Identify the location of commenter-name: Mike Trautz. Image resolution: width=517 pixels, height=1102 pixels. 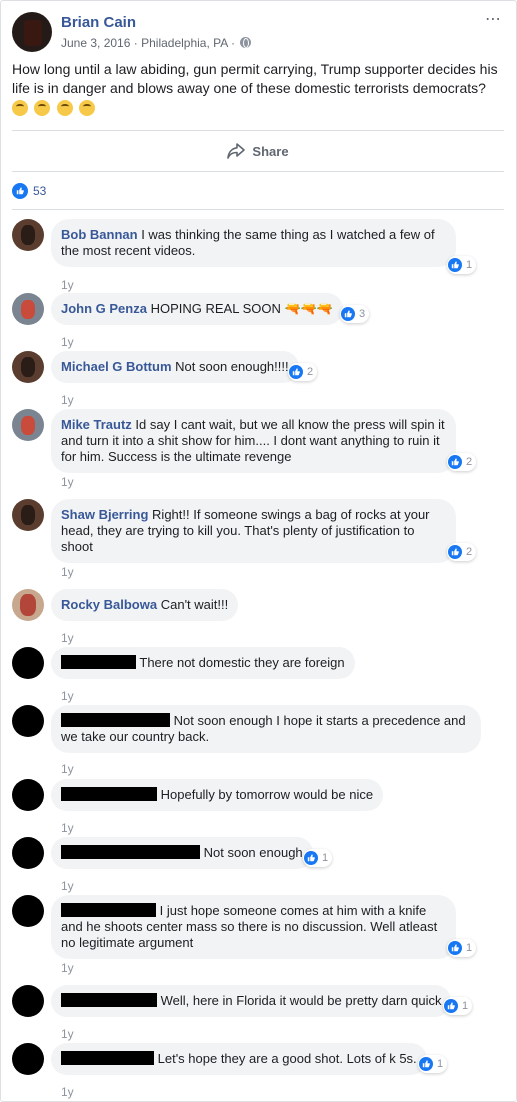
(96, 424).